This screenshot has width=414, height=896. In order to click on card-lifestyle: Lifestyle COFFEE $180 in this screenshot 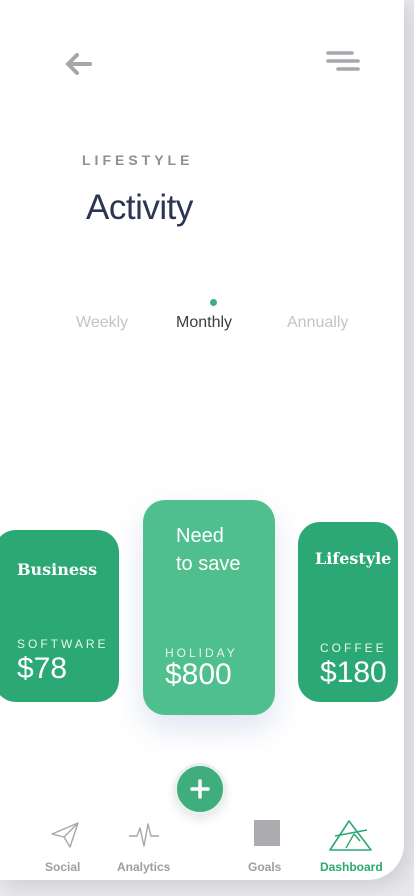, I will do `click(348, 612)`.